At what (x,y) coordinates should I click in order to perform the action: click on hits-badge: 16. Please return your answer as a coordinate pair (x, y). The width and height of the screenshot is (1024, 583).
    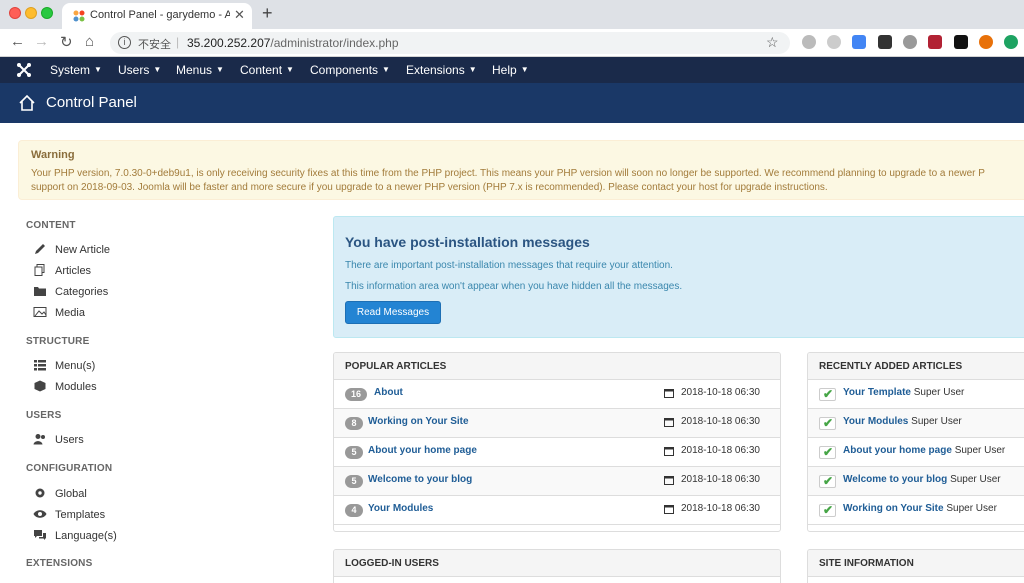
    Looking at the image, I should click on (356, 394).